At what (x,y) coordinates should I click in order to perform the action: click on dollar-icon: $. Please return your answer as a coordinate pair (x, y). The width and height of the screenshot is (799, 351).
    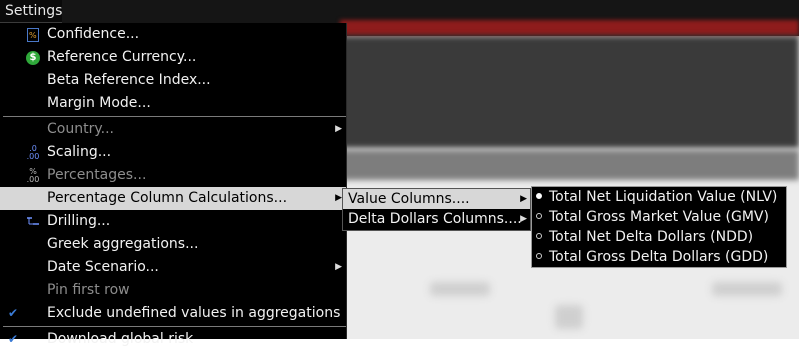
    Looking at the image, I should click on (33, 57).